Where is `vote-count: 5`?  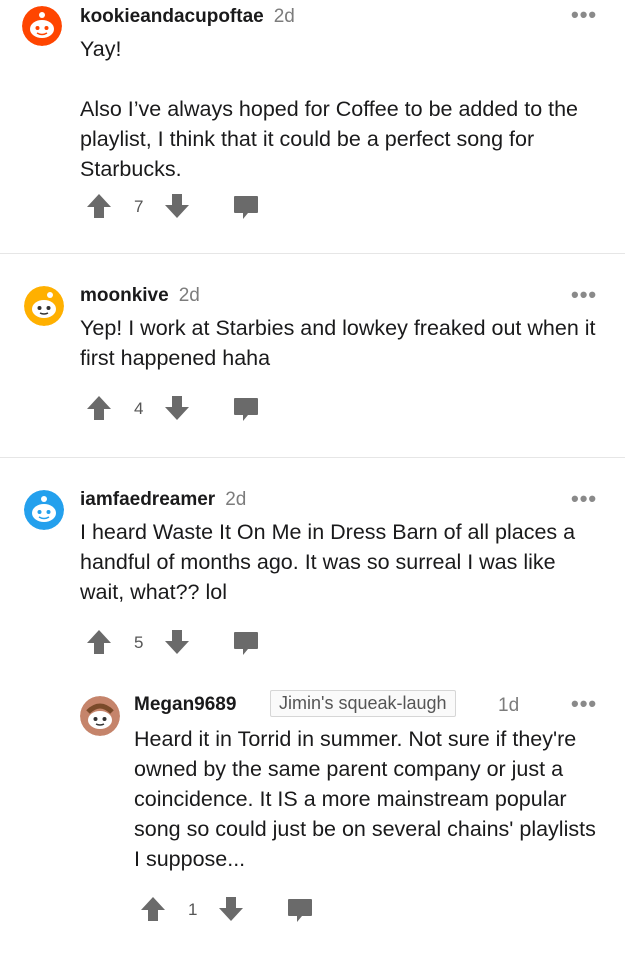 vote-count: 5 is located at coordinates (139, 642).